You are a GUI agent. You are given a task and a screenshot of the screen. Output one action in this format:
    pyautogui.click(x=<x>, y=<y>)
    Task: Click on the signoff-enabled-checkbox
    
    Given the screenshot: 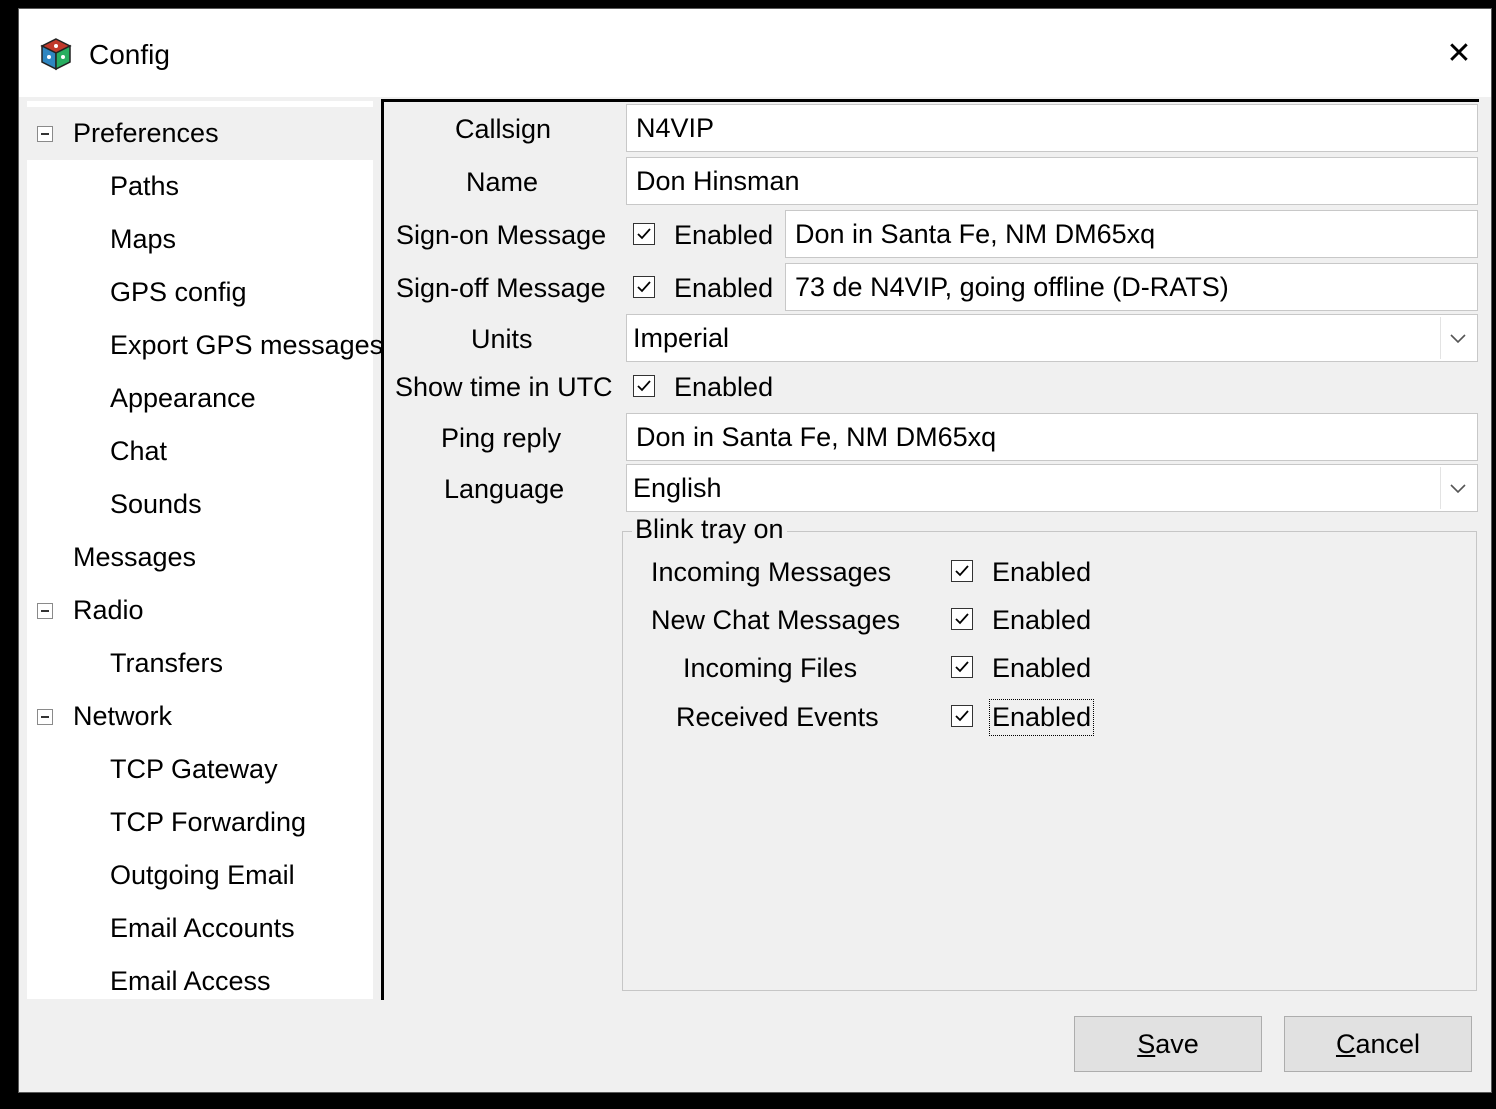 What is the action you would take?
    pyautogui.click(x=644, y=287)
    